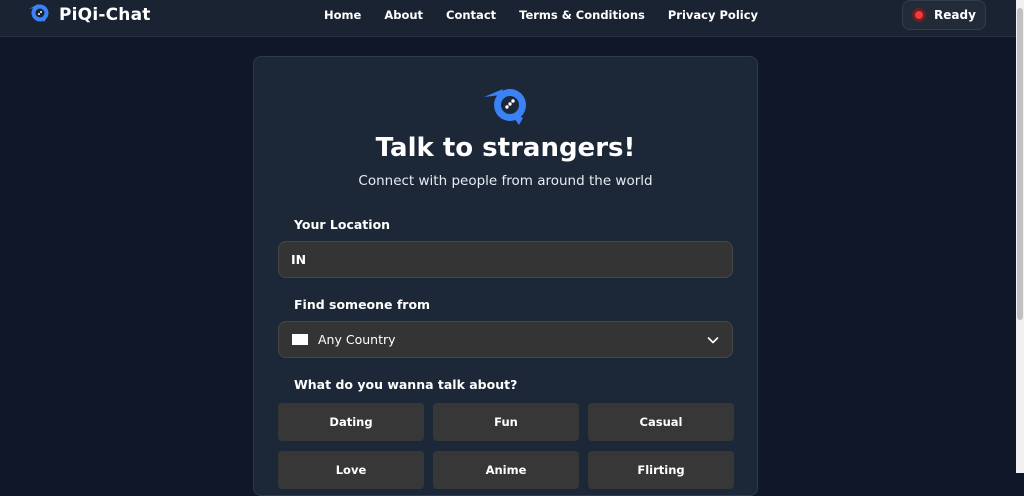 This screenshot has width=1024, height=496. What do you see at coordinates (955, 15) in the screenshot?
I see `status-label: Ready` at bounding box center [955, 15].